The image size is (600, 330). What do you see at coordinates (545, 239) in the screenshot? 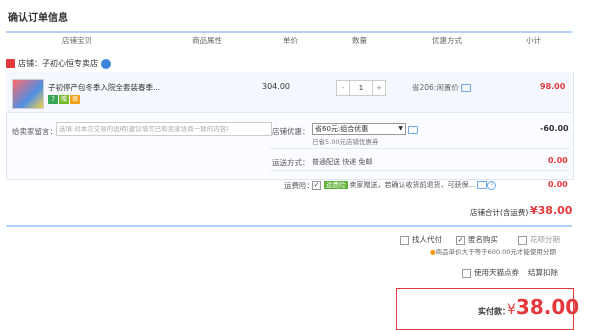
I see `installment-label: 花呗分期` at bounding box center [545, 239].